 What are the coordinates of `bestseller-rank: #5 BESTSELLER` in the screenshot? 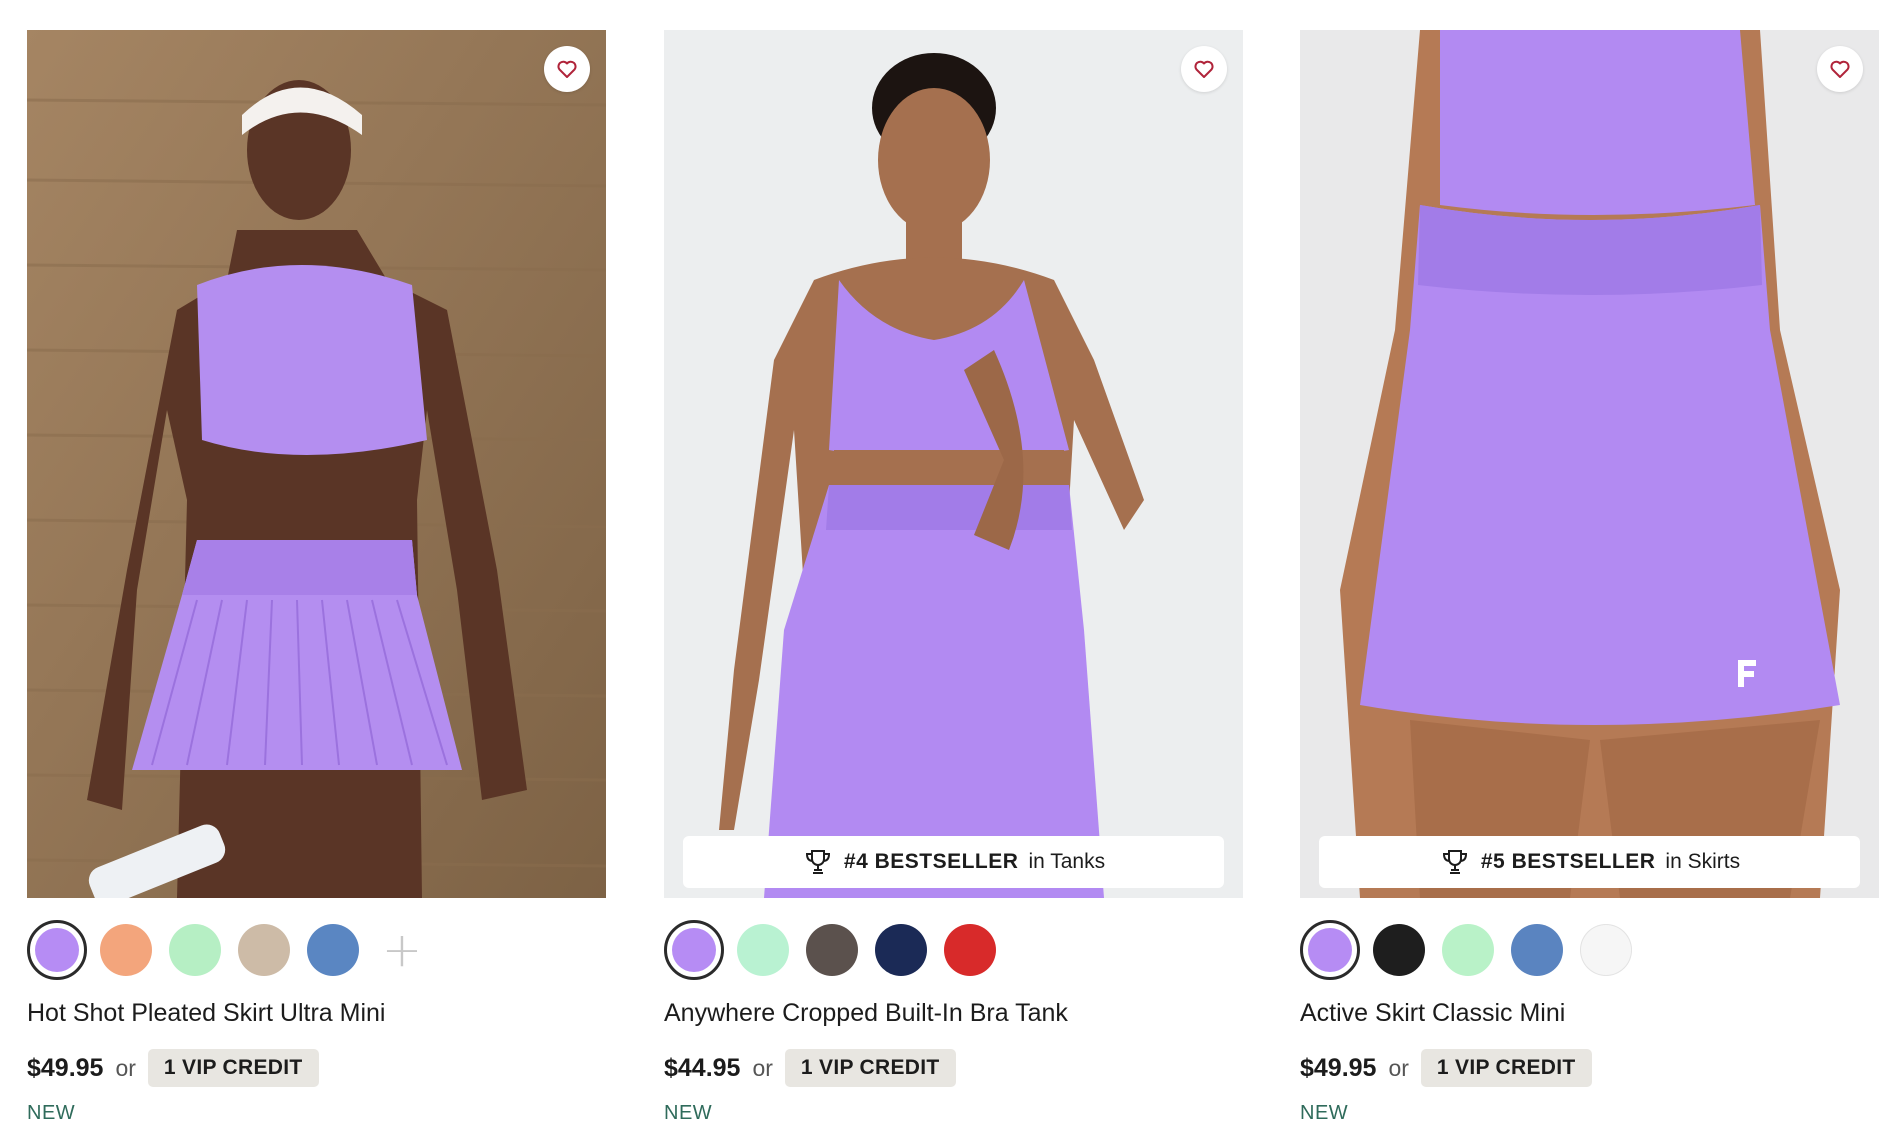 It's located at (1568, 861).